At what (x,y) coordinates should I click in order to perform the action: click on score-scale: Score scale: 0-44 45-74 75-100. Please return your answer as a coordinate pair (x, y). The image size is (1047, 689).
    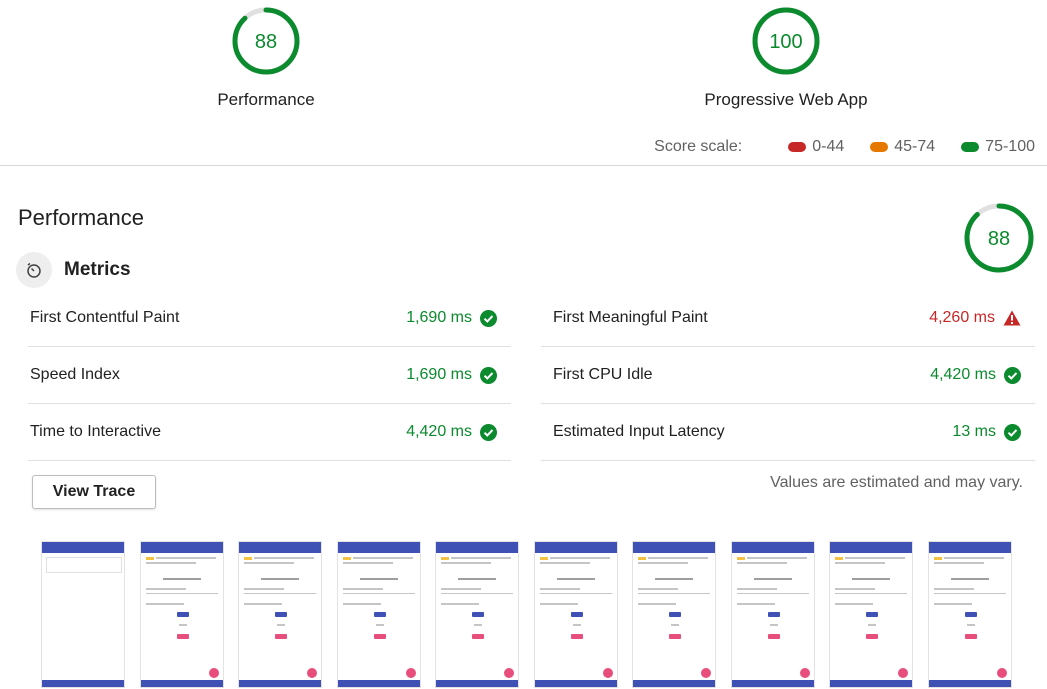
    Looking at the image, I should click on (844, 147).